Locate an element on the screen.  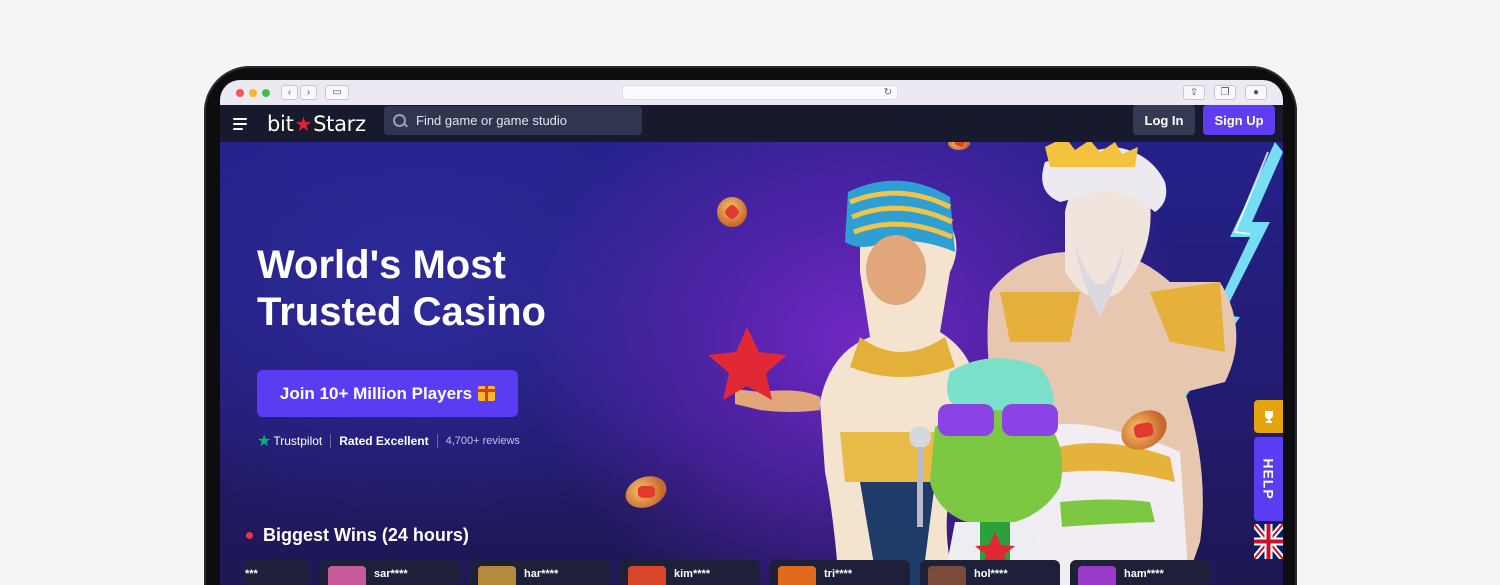
maximize-window-button is located at coordinates (266, 92).